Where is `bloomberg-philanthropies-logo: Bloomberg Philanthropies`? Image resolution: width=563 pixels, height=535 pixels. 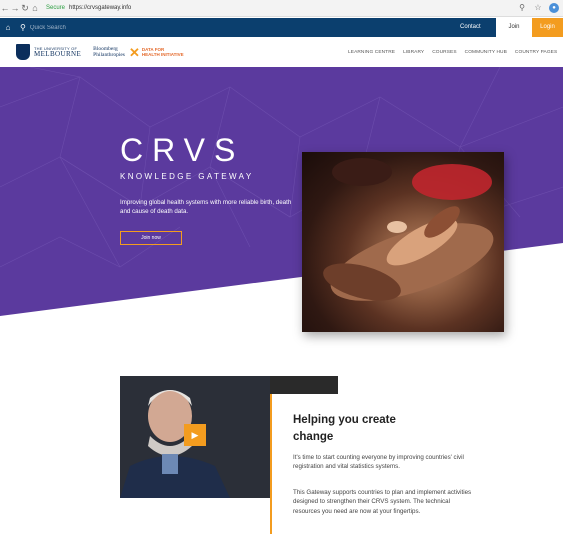
bloomberg-philanthropies-logo: Bloomberg Philanthropies is located at coordinates (109, 52).